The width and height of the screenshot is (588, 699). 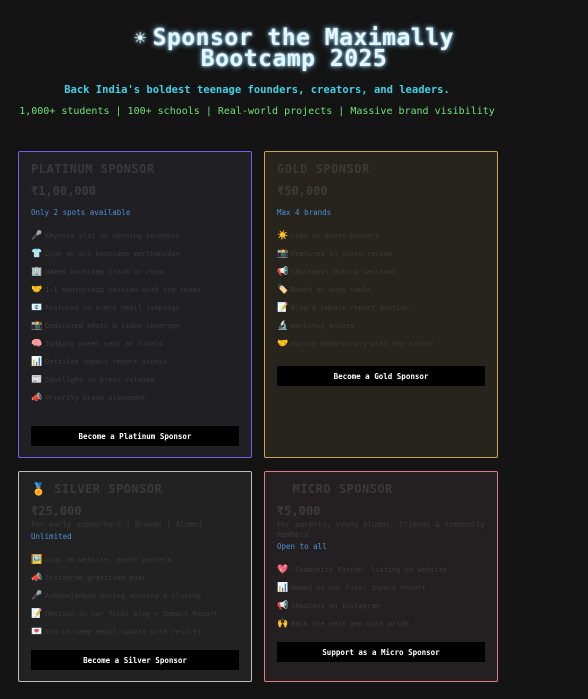 What do you see at coordinates (335, 489) in the screenshot?
I see `micro-title: ♡ MICRO SPONSOR` at bounding box center [335, 489].